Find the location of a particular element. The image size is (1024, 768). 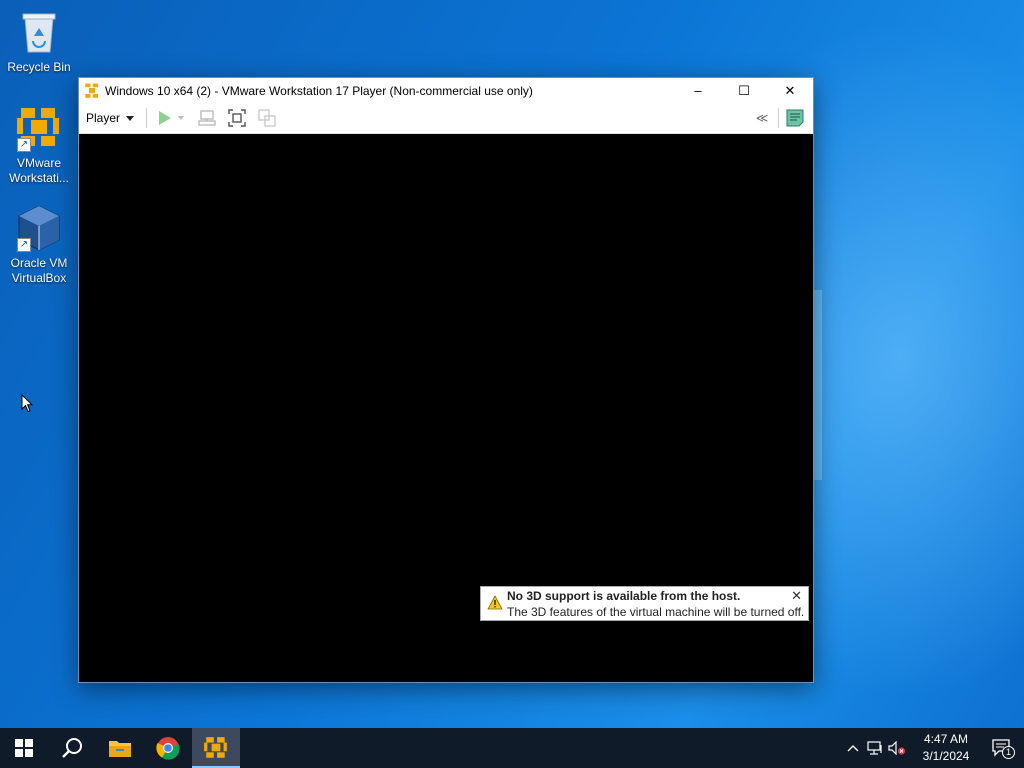

action-center-button: 1 is located at coordinates (1002, 748).